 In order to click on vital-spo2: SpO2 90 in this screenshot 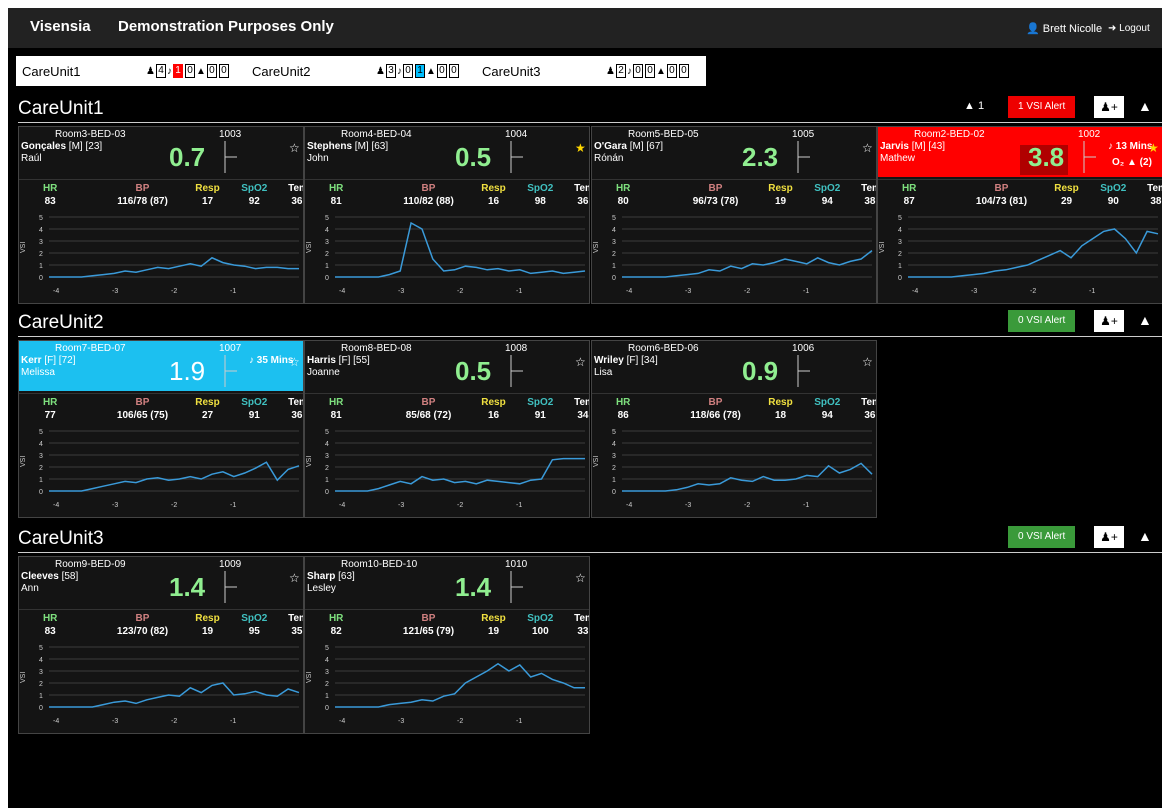, I will do `click(1113, 195)`.